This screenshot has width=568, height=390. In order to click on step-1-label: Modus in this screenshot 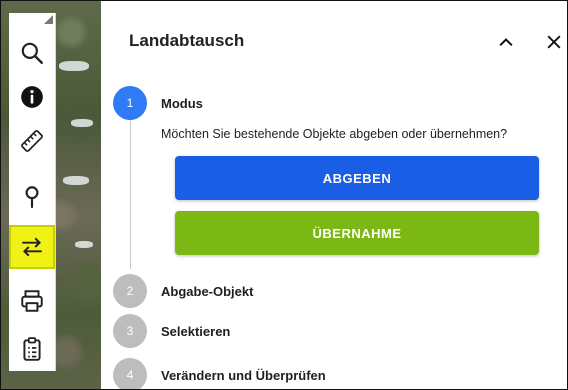, I will do `click(182, 103)`.